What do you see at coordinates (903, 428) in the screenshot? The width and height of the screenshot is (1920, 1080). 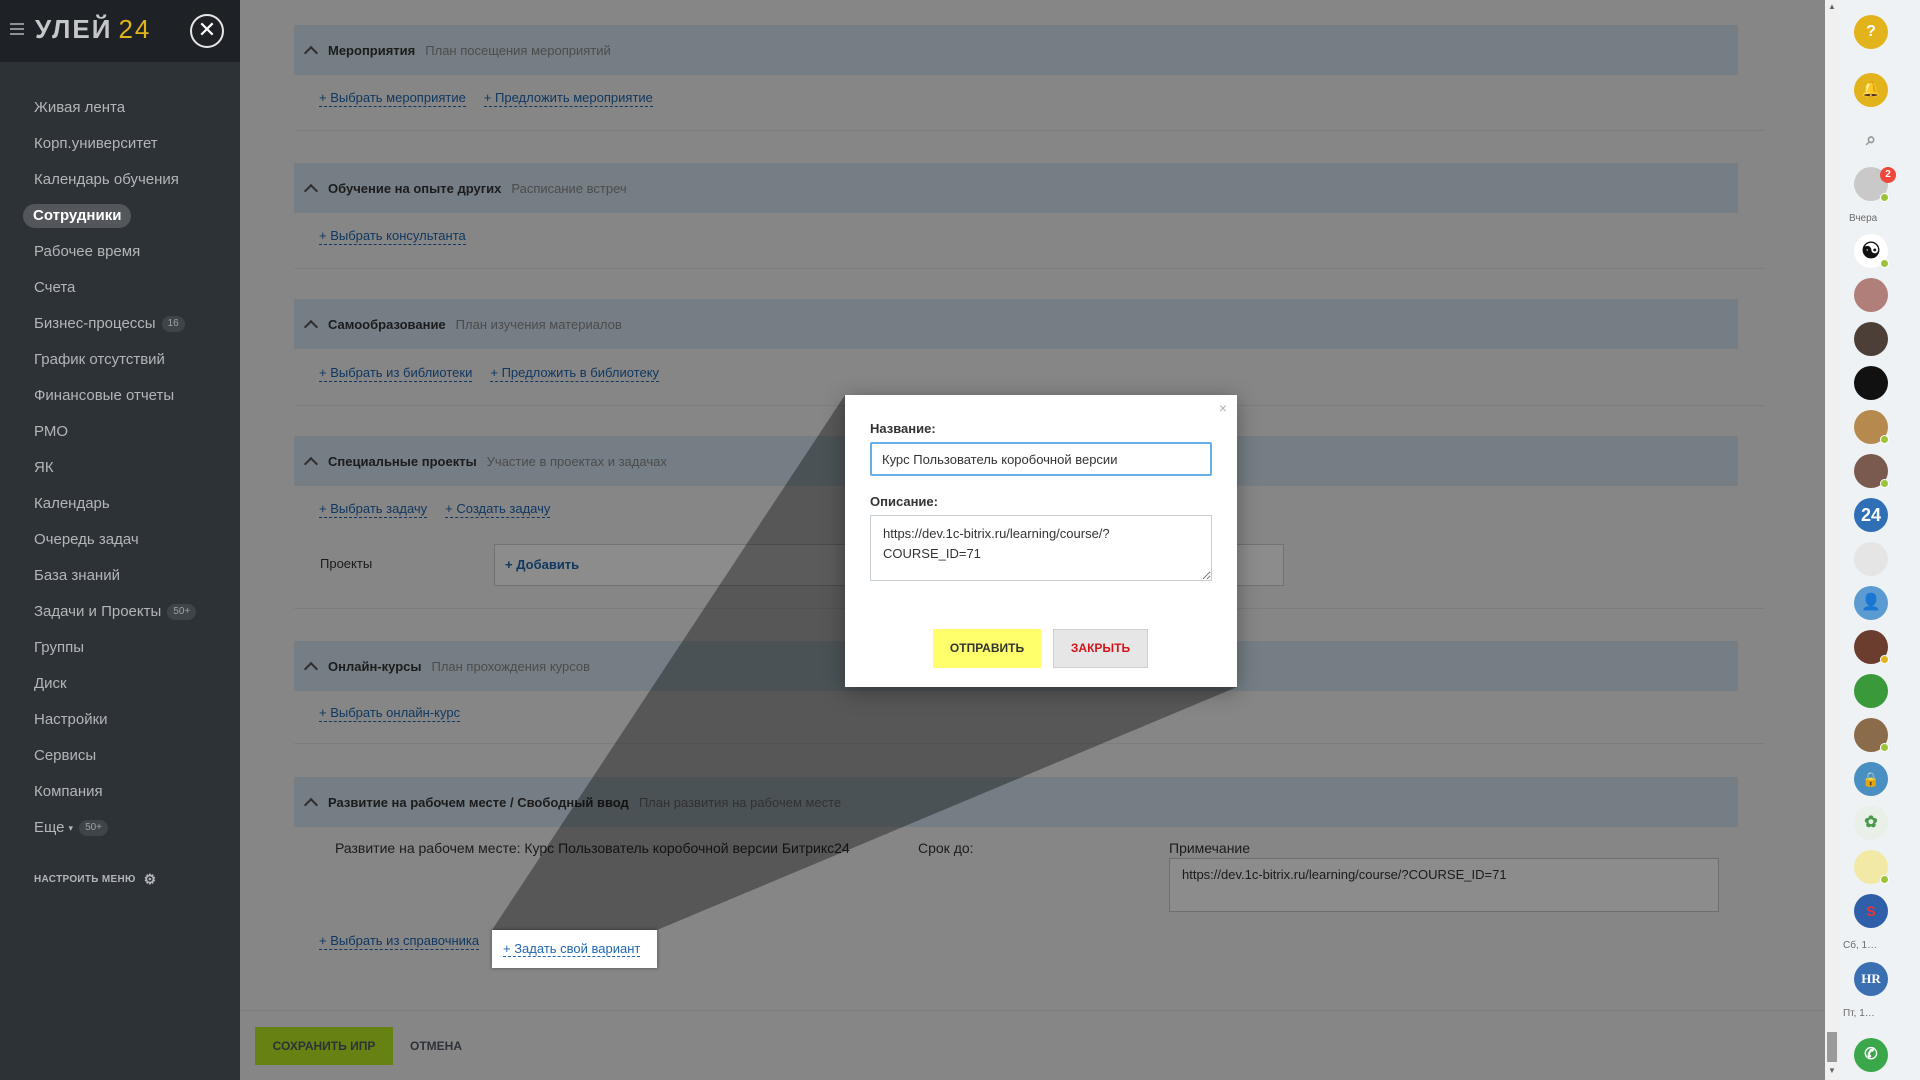 I see `name-label: Название:` at bounding box center [903, 428].